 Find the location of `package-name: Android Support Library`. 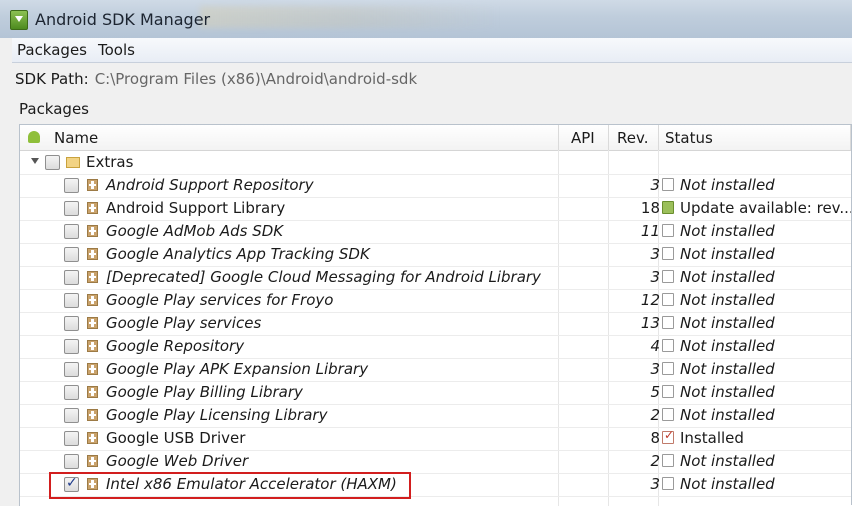

package-name: Android Support Library is located at coordinates (196, 208).